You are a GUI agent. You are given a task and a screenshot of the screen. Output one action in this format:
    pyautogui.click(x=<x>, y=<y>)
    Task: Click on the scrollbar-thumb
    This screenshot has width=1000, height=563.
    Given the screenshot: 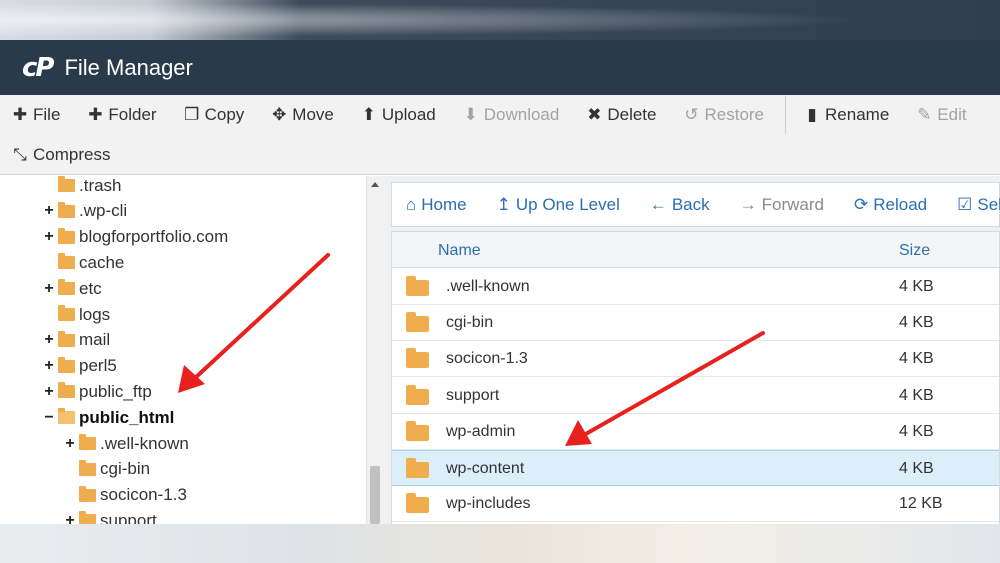 What is the action you would take?
    pyautogui.click(x=375, y=495)
    